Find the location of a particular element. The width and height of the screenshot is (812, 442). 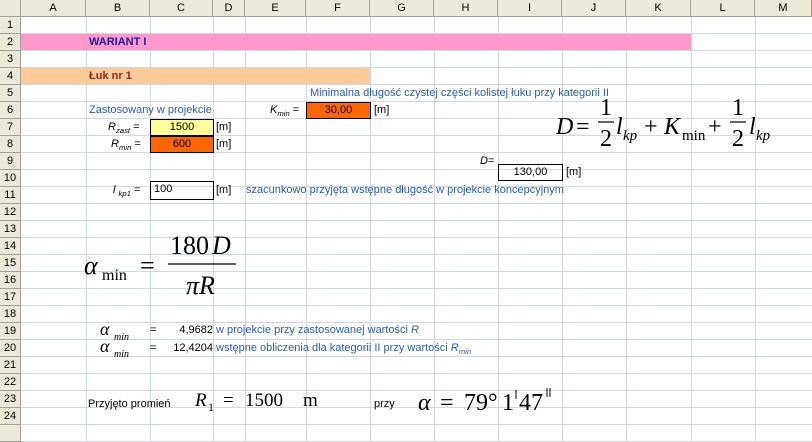

d-value-cell: 130,00 is located at coordinates (530, 172).